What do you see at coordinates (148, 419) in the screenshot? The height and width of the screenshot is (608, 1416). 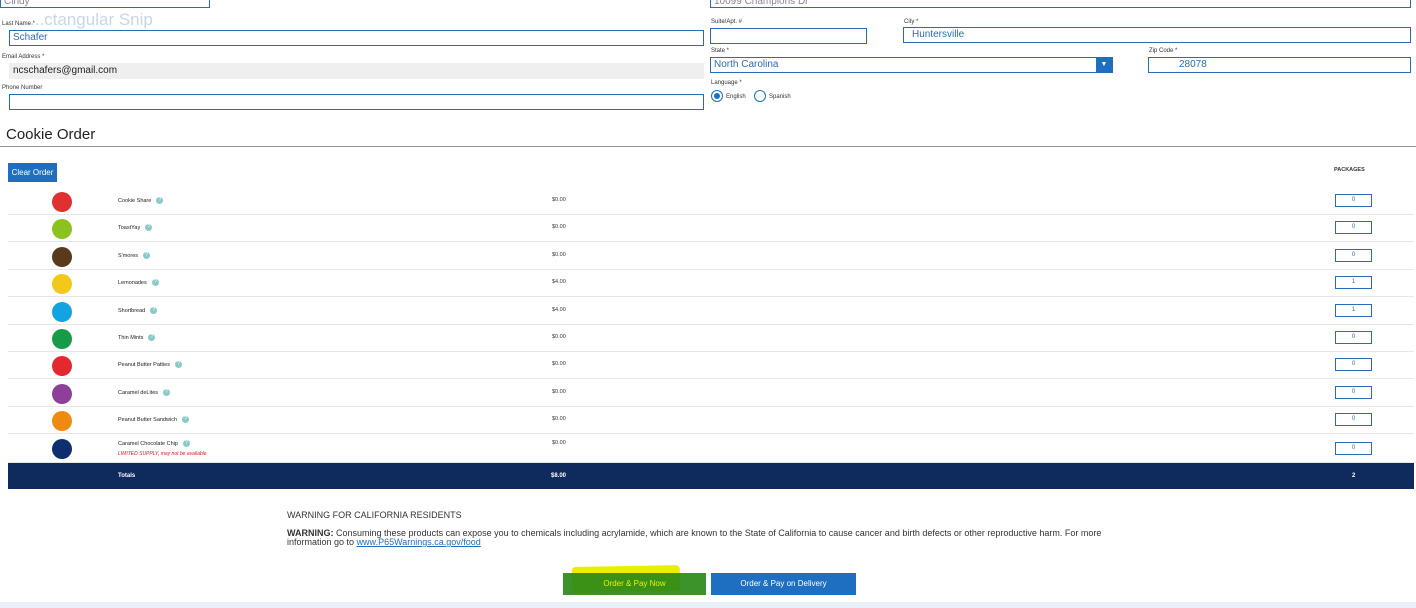 I see `cookie-name-text: Peanut Butter Sandwich` at bounding box center [148, 419].